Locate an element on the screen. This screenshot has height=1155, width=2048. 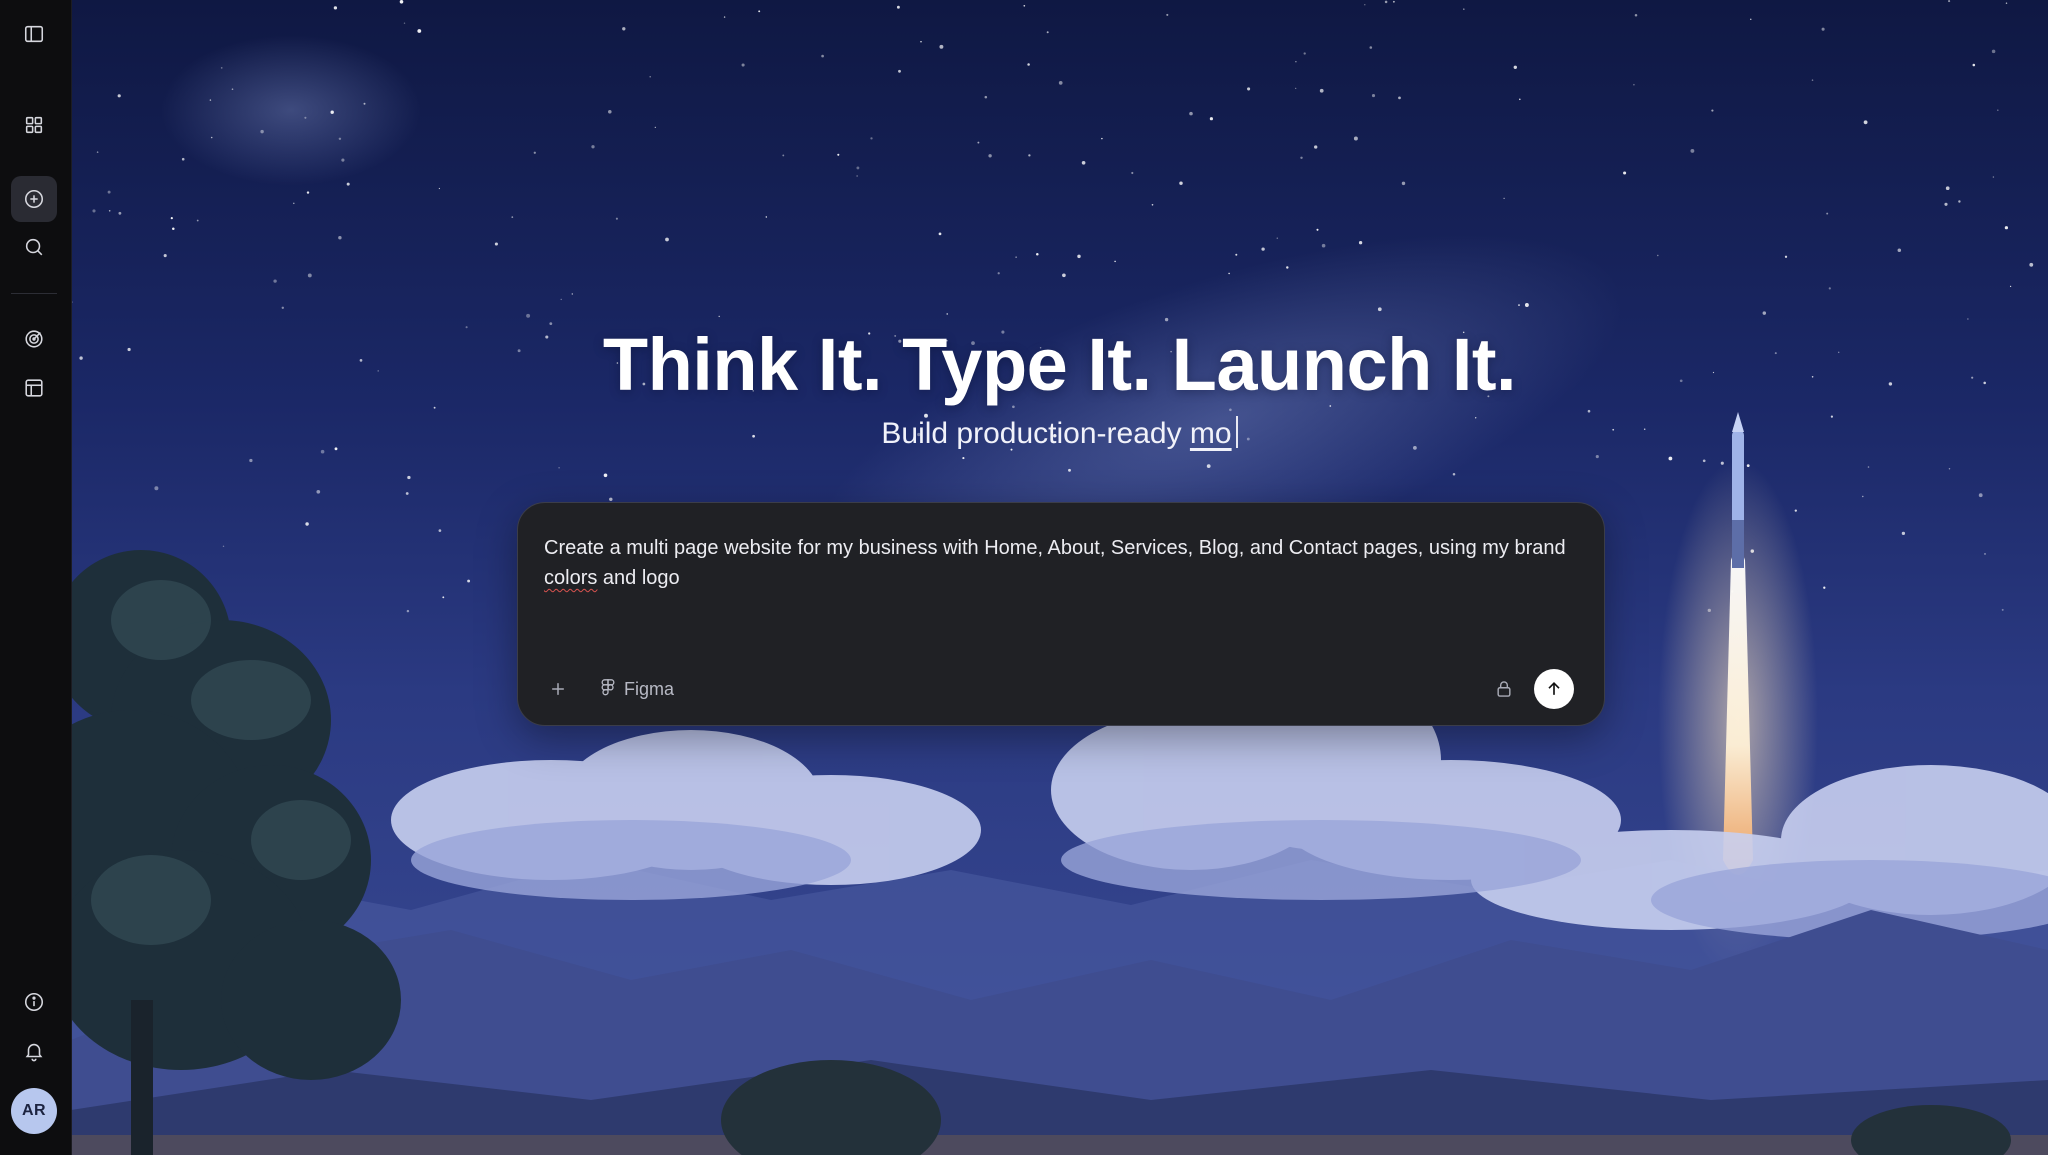
hero-subtitle-typed: mo is located at coordinates (1210, 433).